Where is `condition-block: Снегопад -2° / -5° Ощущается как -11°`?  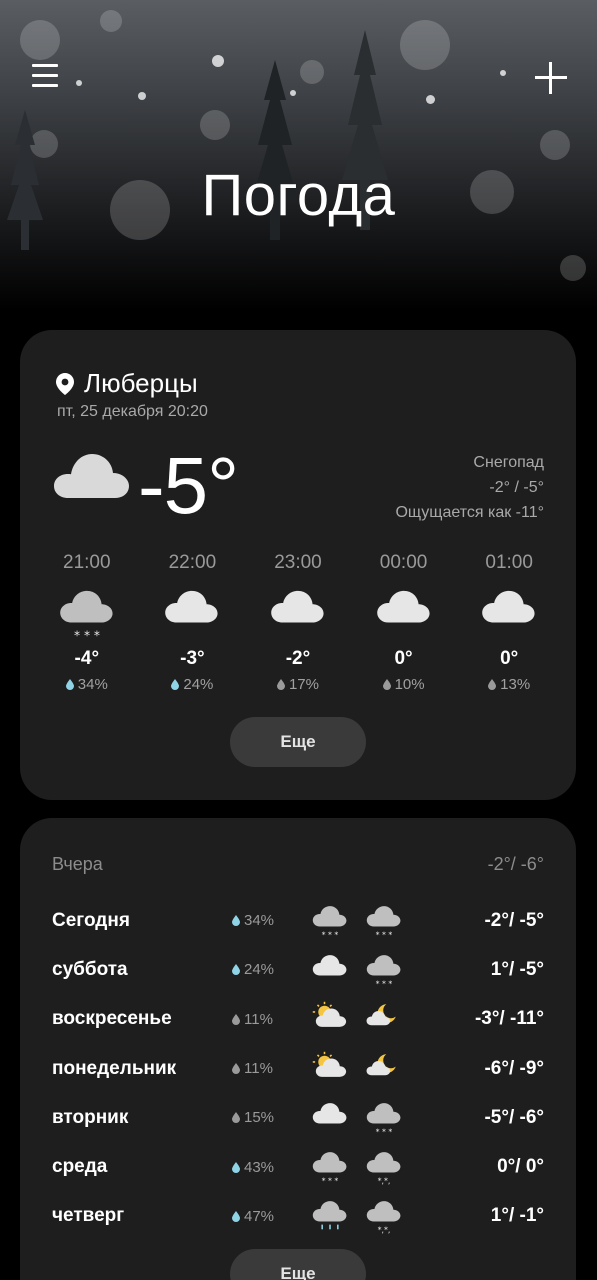 condition-block: Снегопад -2° / -5° Ощущается как -11° is located at coordinates (469, 487).